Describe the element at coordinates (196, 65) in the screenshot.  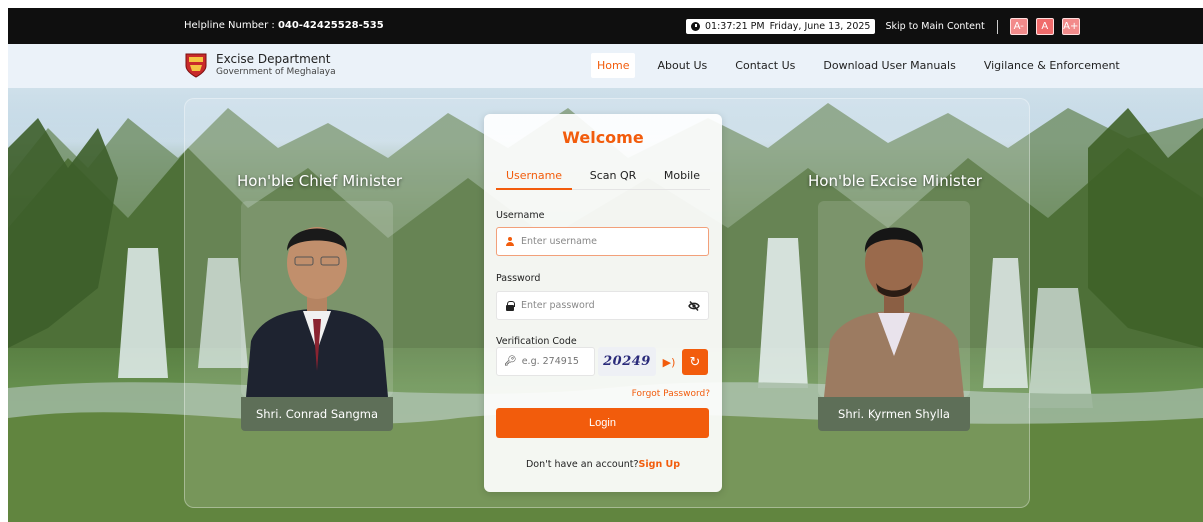
I see `state-emblem-logo` at that location.